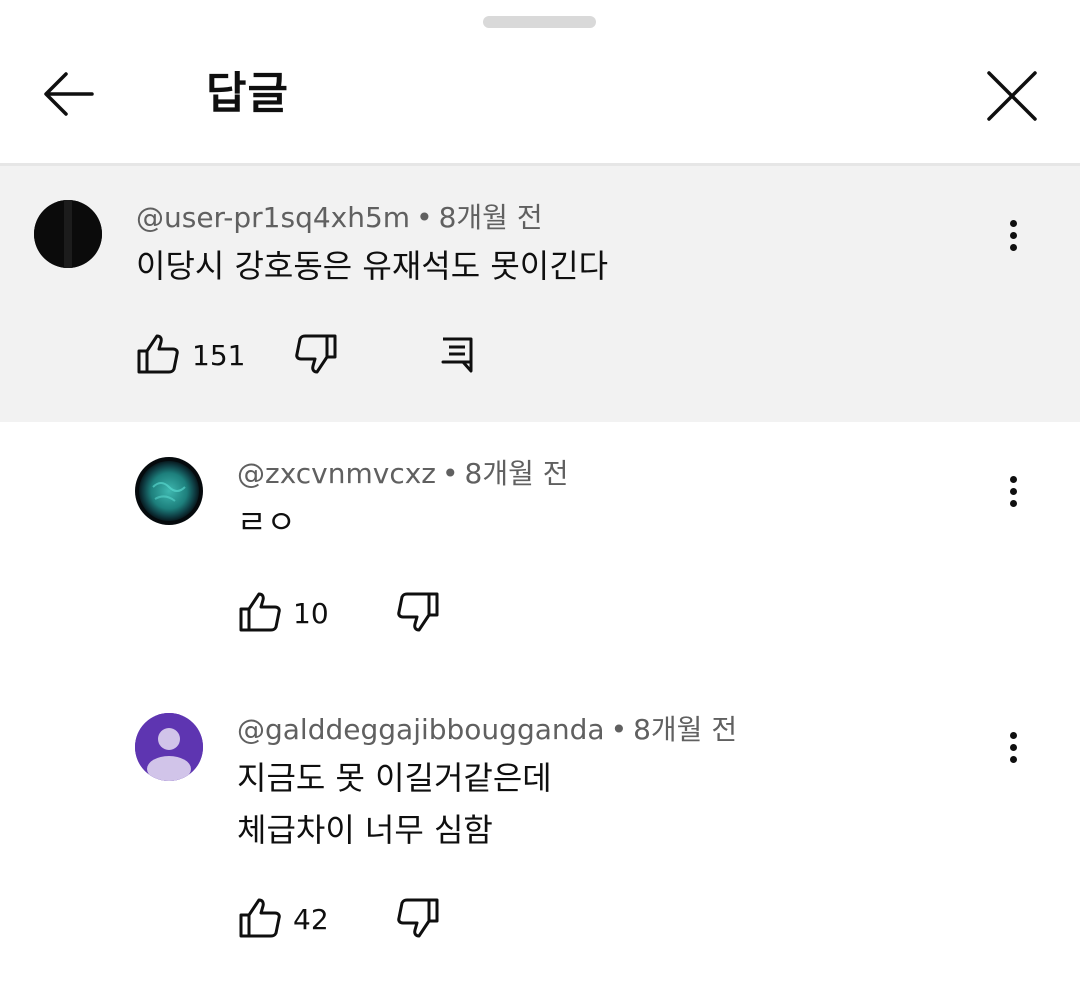  I want to click on comment-text-line: 지금도 못 이길거같은데, so click(394, 778).